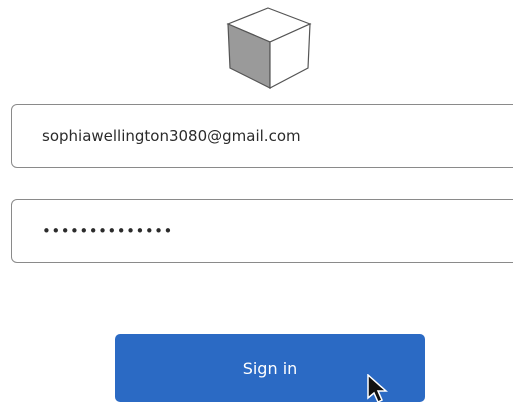  I want to click on mouse-cursor-icon, so click(377, 389).